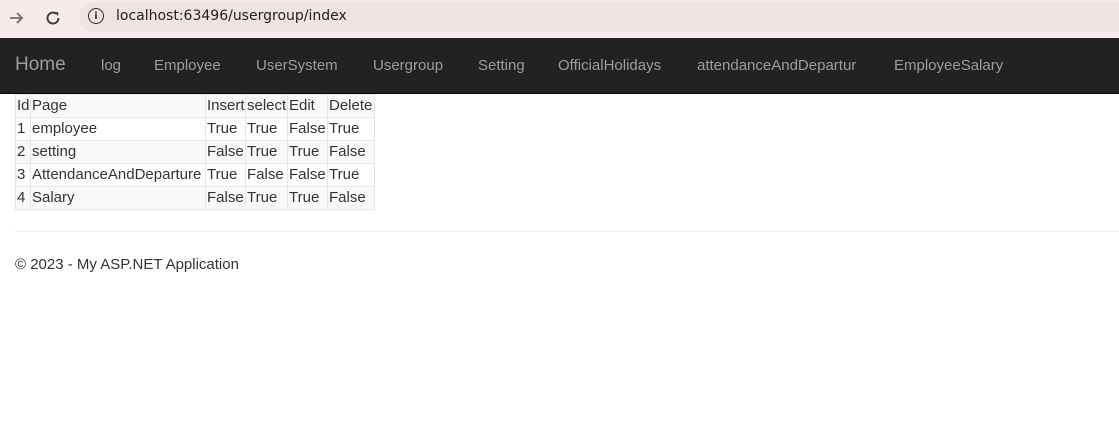 This screenshot has height=440, width=1119. I want to click on column-header-edit: Edit, so click(307, 106).